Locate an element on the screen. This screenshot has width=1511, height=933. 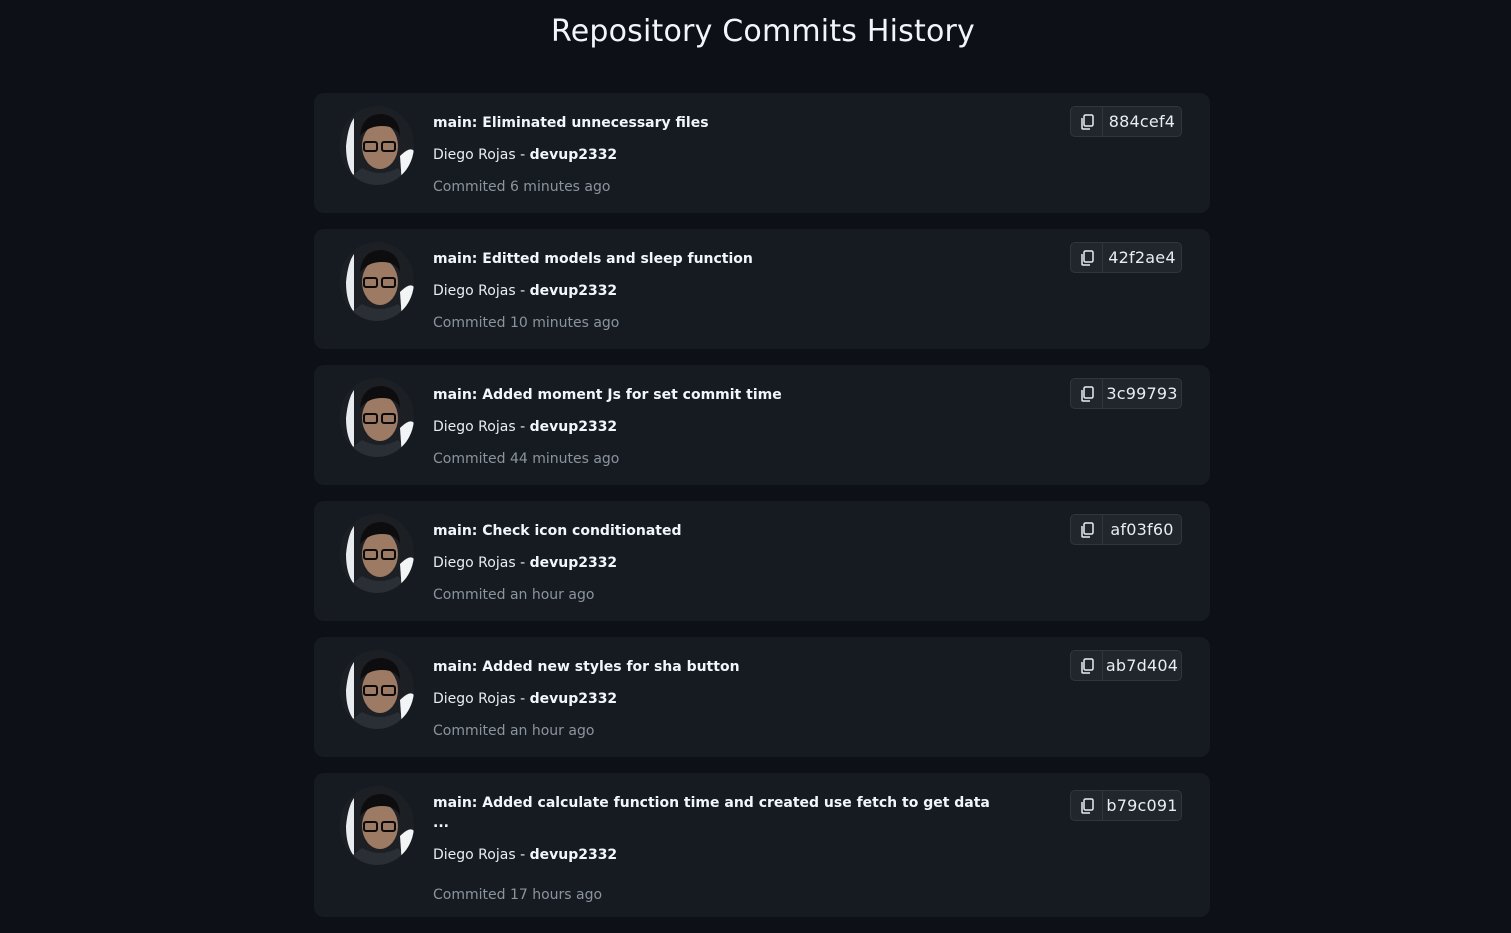
commit-message: main: Editted models and sleep function is located at coordinates (593, 259).